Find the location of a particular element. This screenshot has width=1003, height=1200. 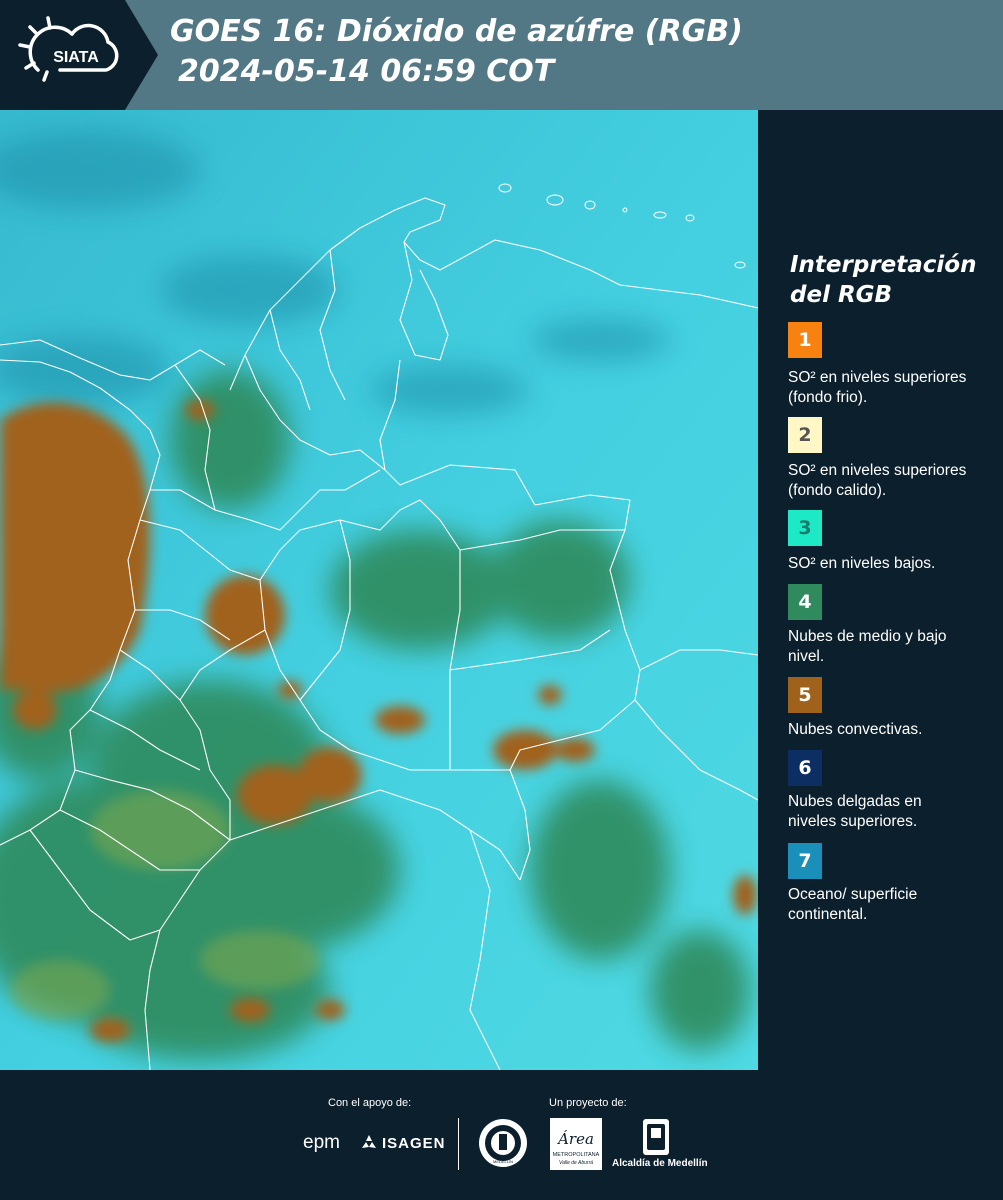

isagen-mark-icon is located at coordinates (369, 1141).